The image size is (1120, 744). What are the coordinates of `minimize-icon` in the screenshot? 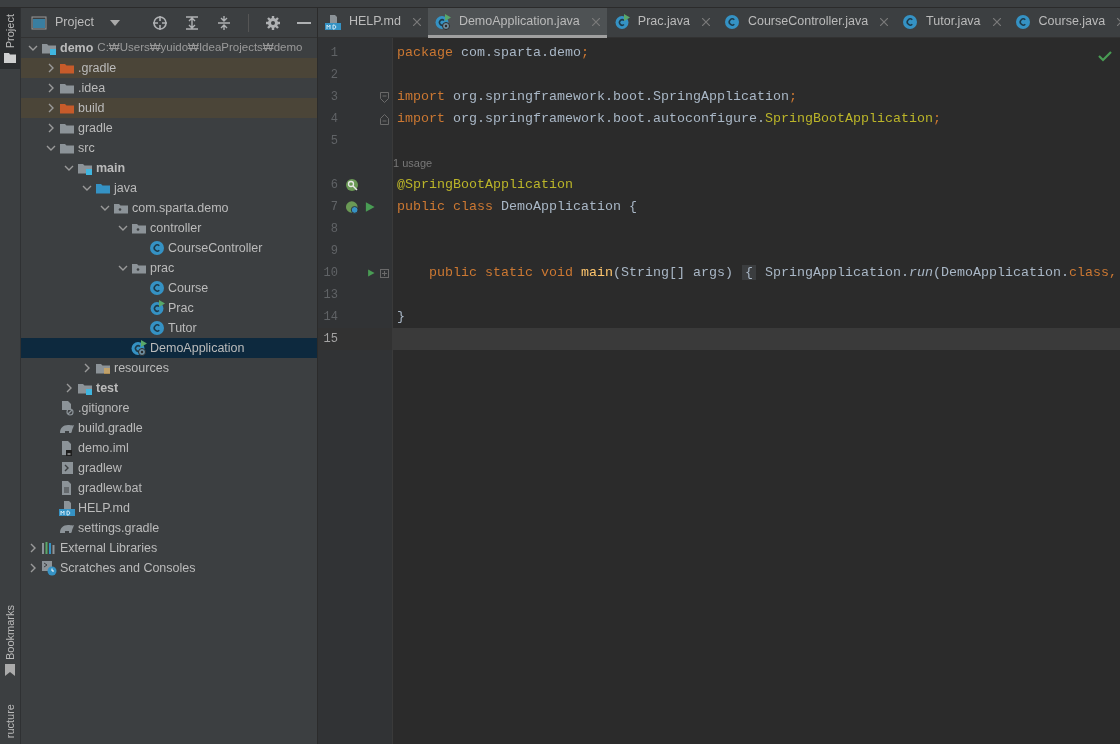 It's located at (304, 22).